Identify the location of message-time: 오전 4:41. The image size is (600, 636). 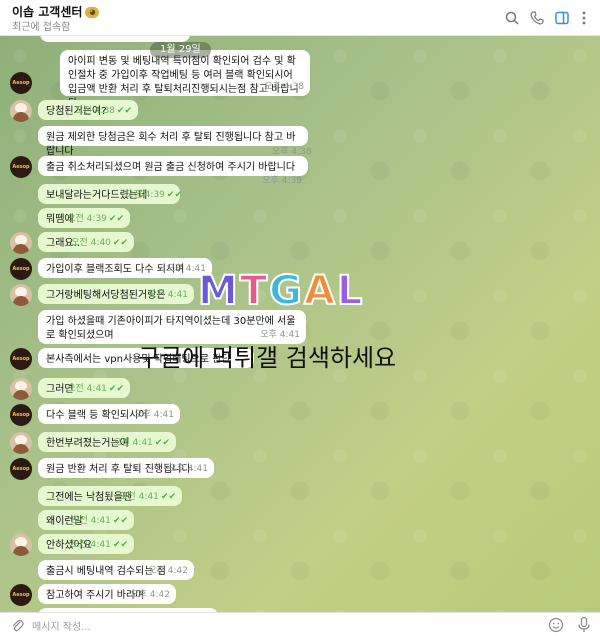
(168, 295).